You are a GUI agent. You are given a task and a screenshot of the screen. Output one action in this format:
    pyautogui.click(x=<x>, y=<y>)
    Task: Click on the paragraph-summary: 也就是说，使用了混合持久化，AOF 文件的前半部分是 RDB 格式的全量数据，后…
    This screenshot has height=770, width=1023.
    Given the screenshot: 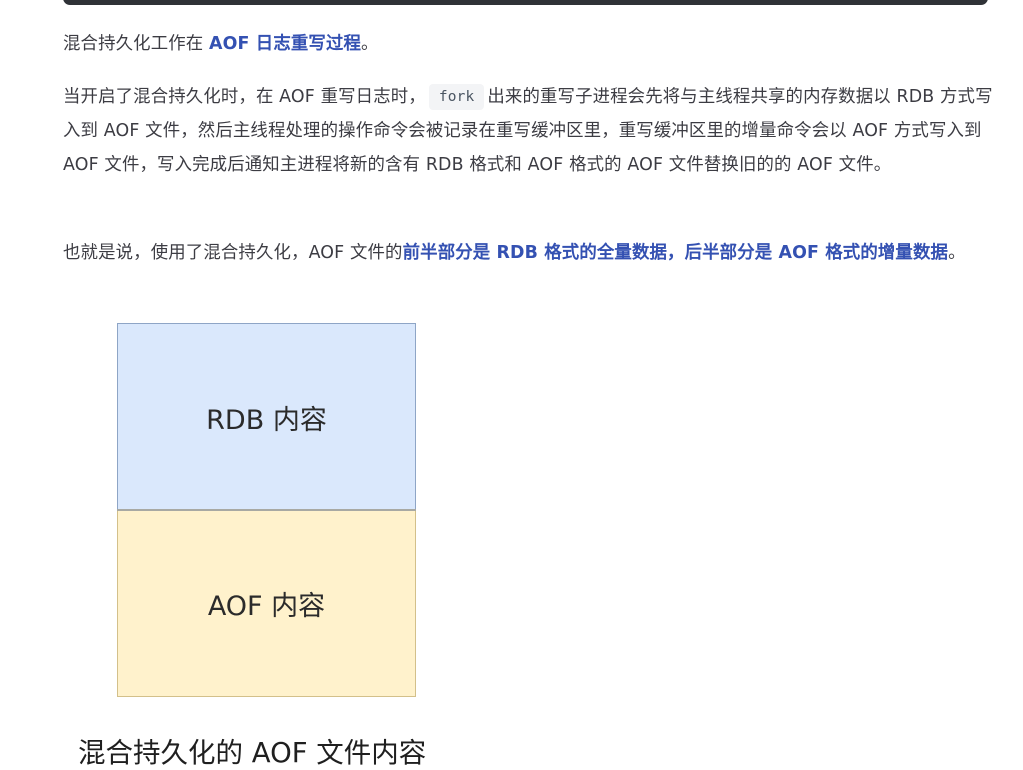 What is the action you would take?
    pyautogui.click(x=528, y=253)
    